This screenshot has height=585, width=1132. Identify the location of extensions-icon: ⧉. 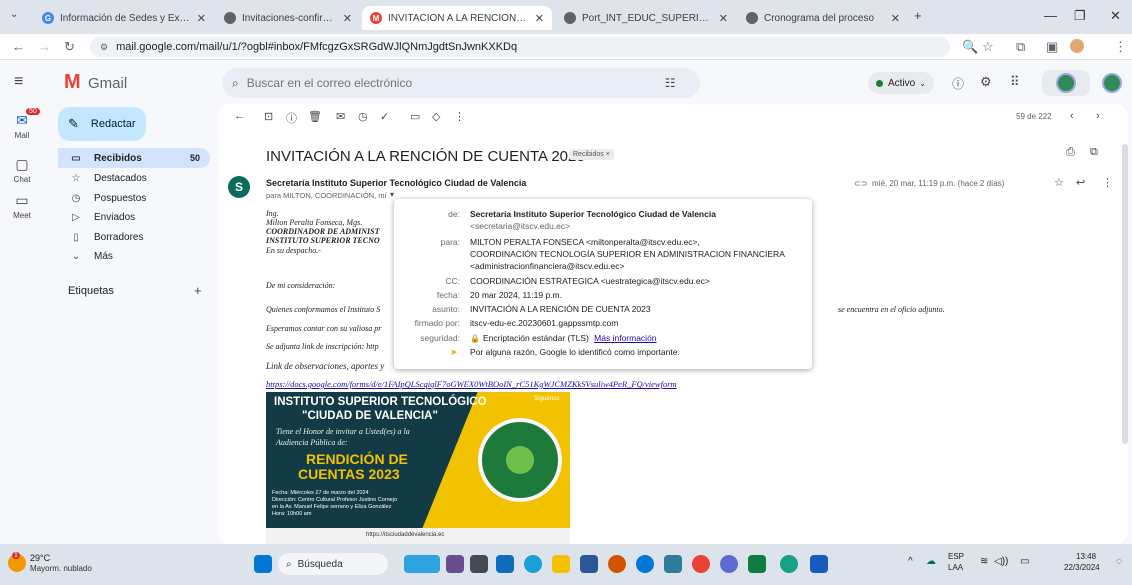
(1020, 47).